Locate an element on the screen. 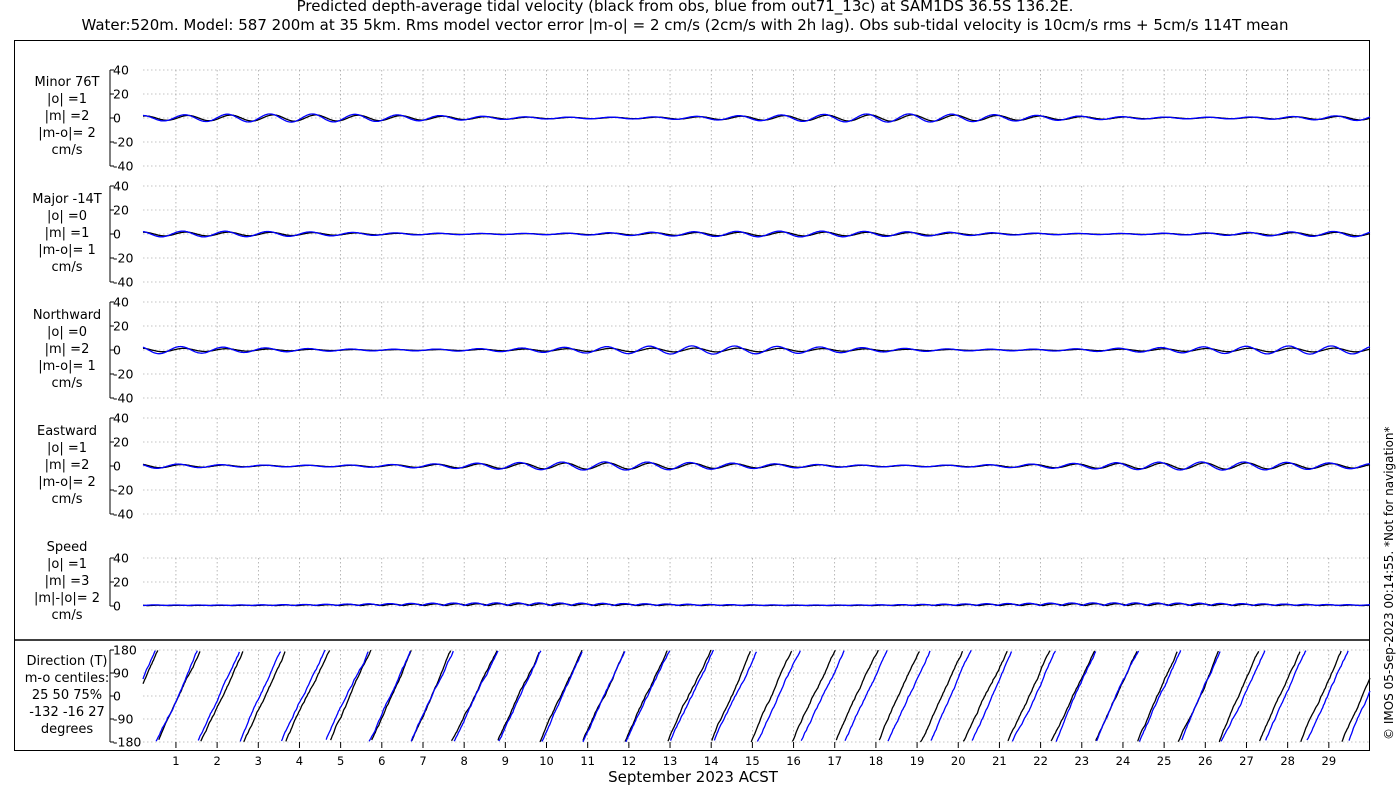 The image size is (1400, 800). x-tick-label: 6 is located at coordinates (381, 761).